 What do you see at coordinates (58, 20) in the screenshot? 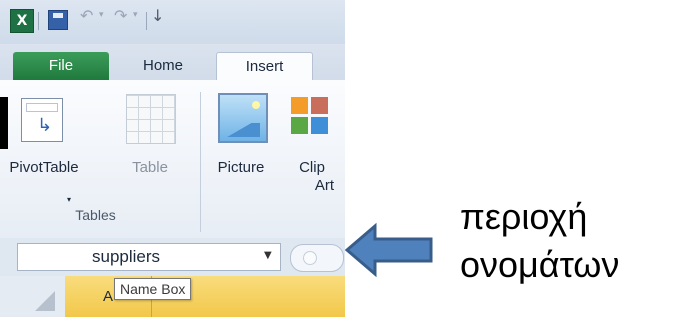
I see `save-icon` at bounding box center [58, 20].